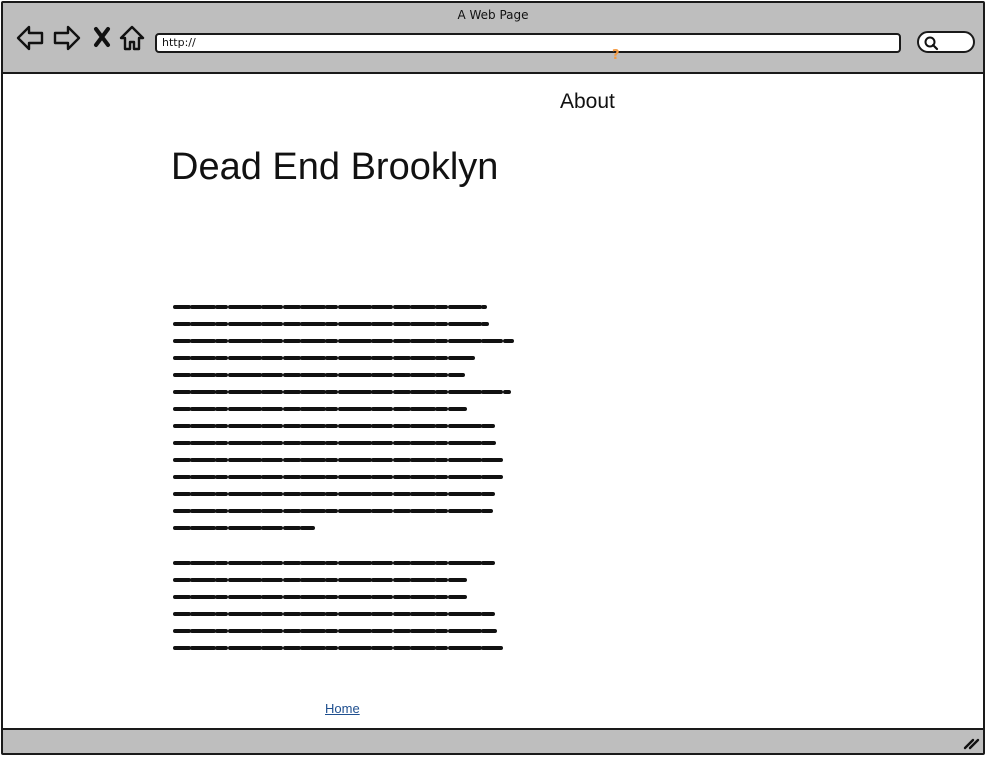 The height and width of the screenshot is (758, 988). Describe the element at coordinates (179, 42) in the screenshot. I see `url-text: http://` at that location.